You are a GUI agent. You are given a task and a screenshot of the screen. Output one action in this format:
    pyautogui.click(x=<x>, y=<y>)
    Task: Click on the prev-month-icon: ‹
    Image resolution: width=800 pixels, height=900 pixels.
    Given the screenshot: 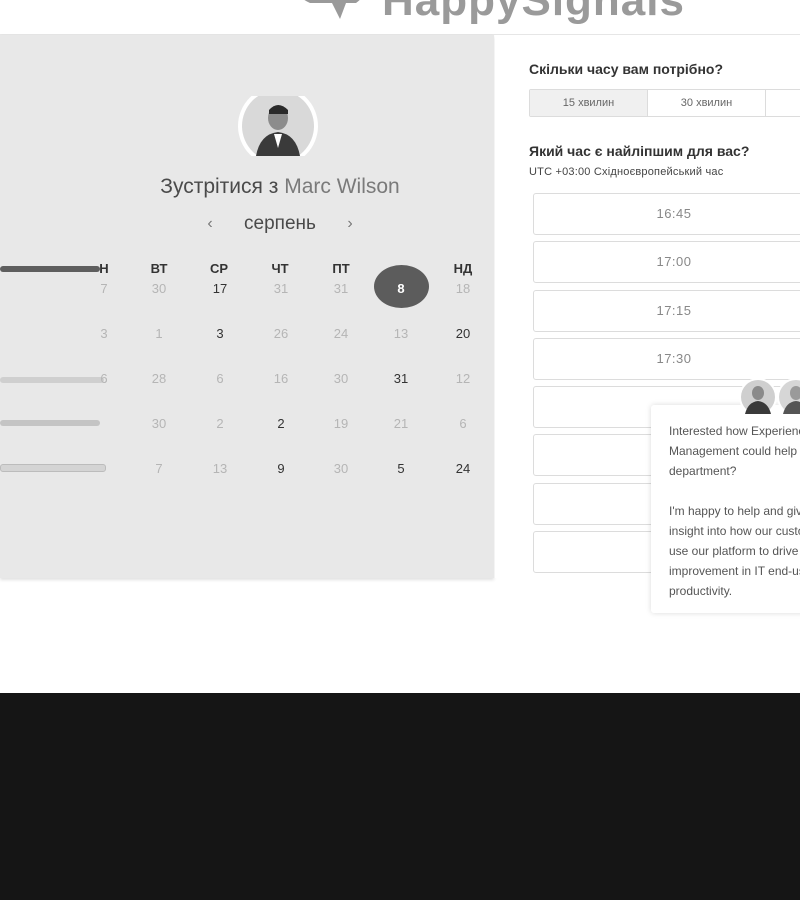 What is the action you would take?
    pyautogui.click(x=210, y=224)
    